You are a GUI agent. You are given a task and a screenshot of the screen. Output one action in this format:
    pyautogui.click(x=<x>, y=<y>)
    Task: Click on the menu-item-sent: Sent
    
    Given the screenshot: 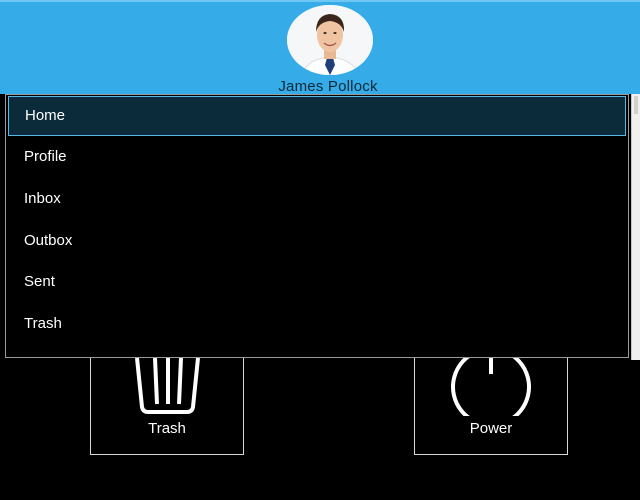 What is the action you would take?
    pyautogui.click(x=317, y=282)
    